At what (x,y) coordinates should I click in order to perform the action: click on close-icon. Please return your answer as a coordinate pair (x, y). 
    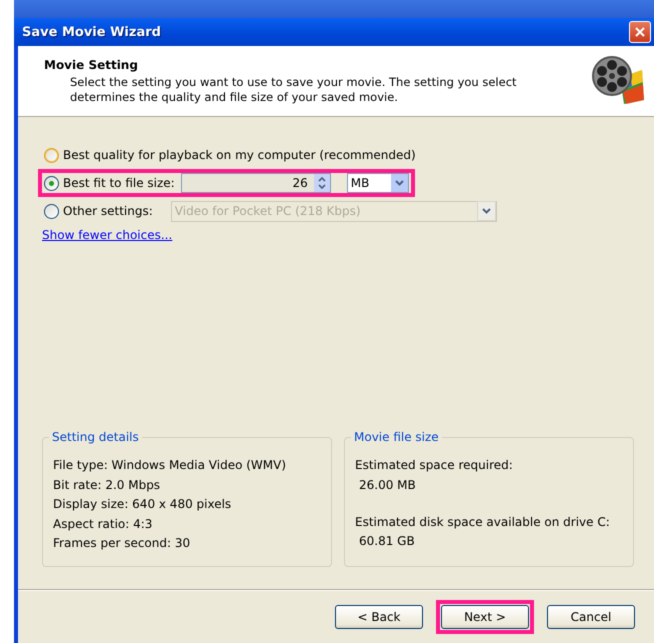
    Looking at the image, I should click on (640, 32).